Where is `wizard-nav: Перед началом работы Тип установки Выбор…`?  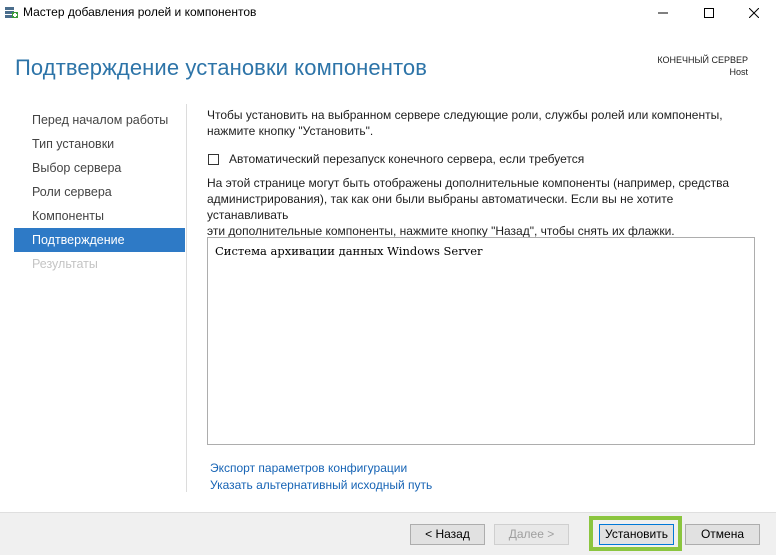
wizard-nav: Перед началом работы Тип установки Выбор… is located at coordinates (99, 192).